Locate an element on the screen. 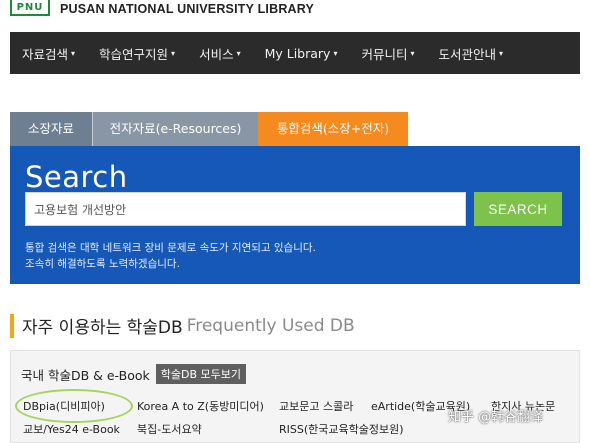 The width and height of the screenshot is (590, 443). watermark-text: 知乎 @韩谷翻译 is located at coordinates (496, 417).